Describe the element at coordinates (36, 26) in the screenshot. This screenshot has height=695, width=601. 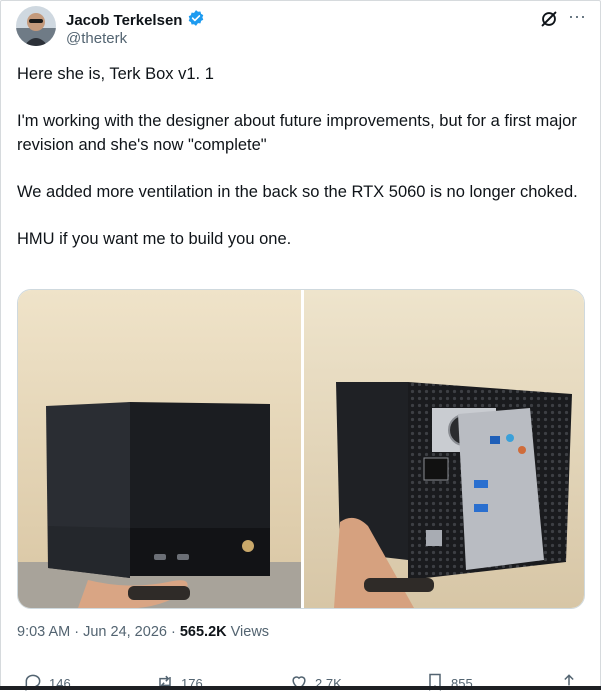
I see `avatar` at that location.